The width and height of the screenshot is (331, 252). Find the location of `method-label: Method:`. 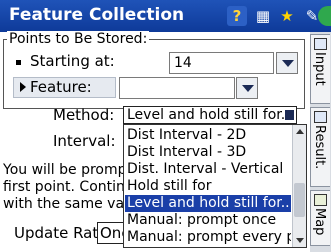

method-label: Method: is located at coordinates (84, 115).